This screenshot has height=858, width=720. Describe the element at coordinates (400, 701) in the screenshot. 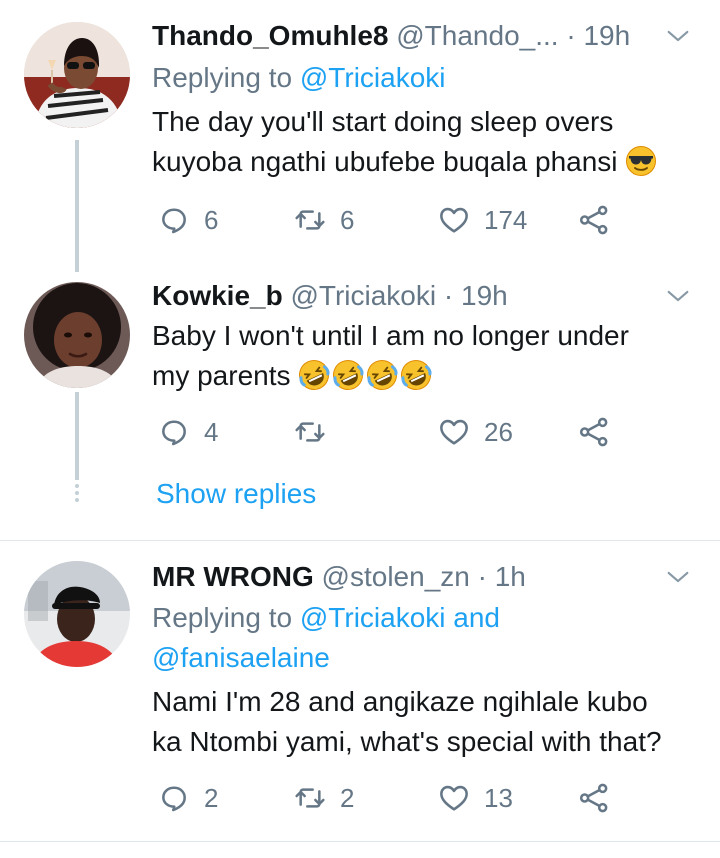

I see `tweet-text-line: Nami I'm 28 and angikaze ngihlale kubo` at that location.